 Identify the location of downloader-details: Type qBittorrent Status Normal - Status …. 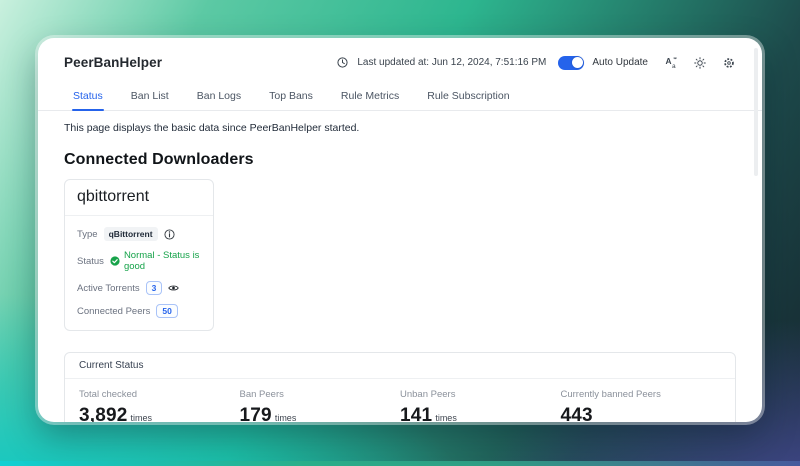
(139, 273).